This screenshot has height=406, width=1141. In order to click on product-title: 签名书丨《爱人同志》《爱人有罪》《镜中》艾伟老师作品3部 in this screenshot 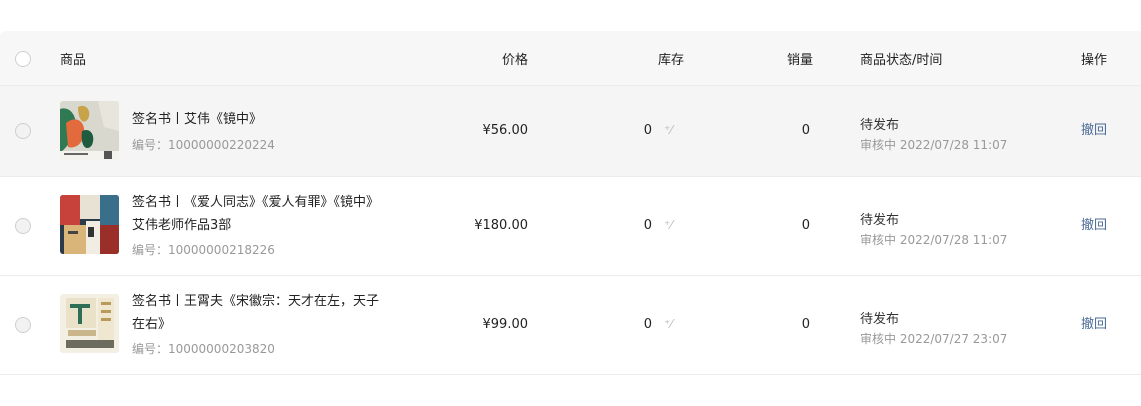, I will do `click(257, 214)`.